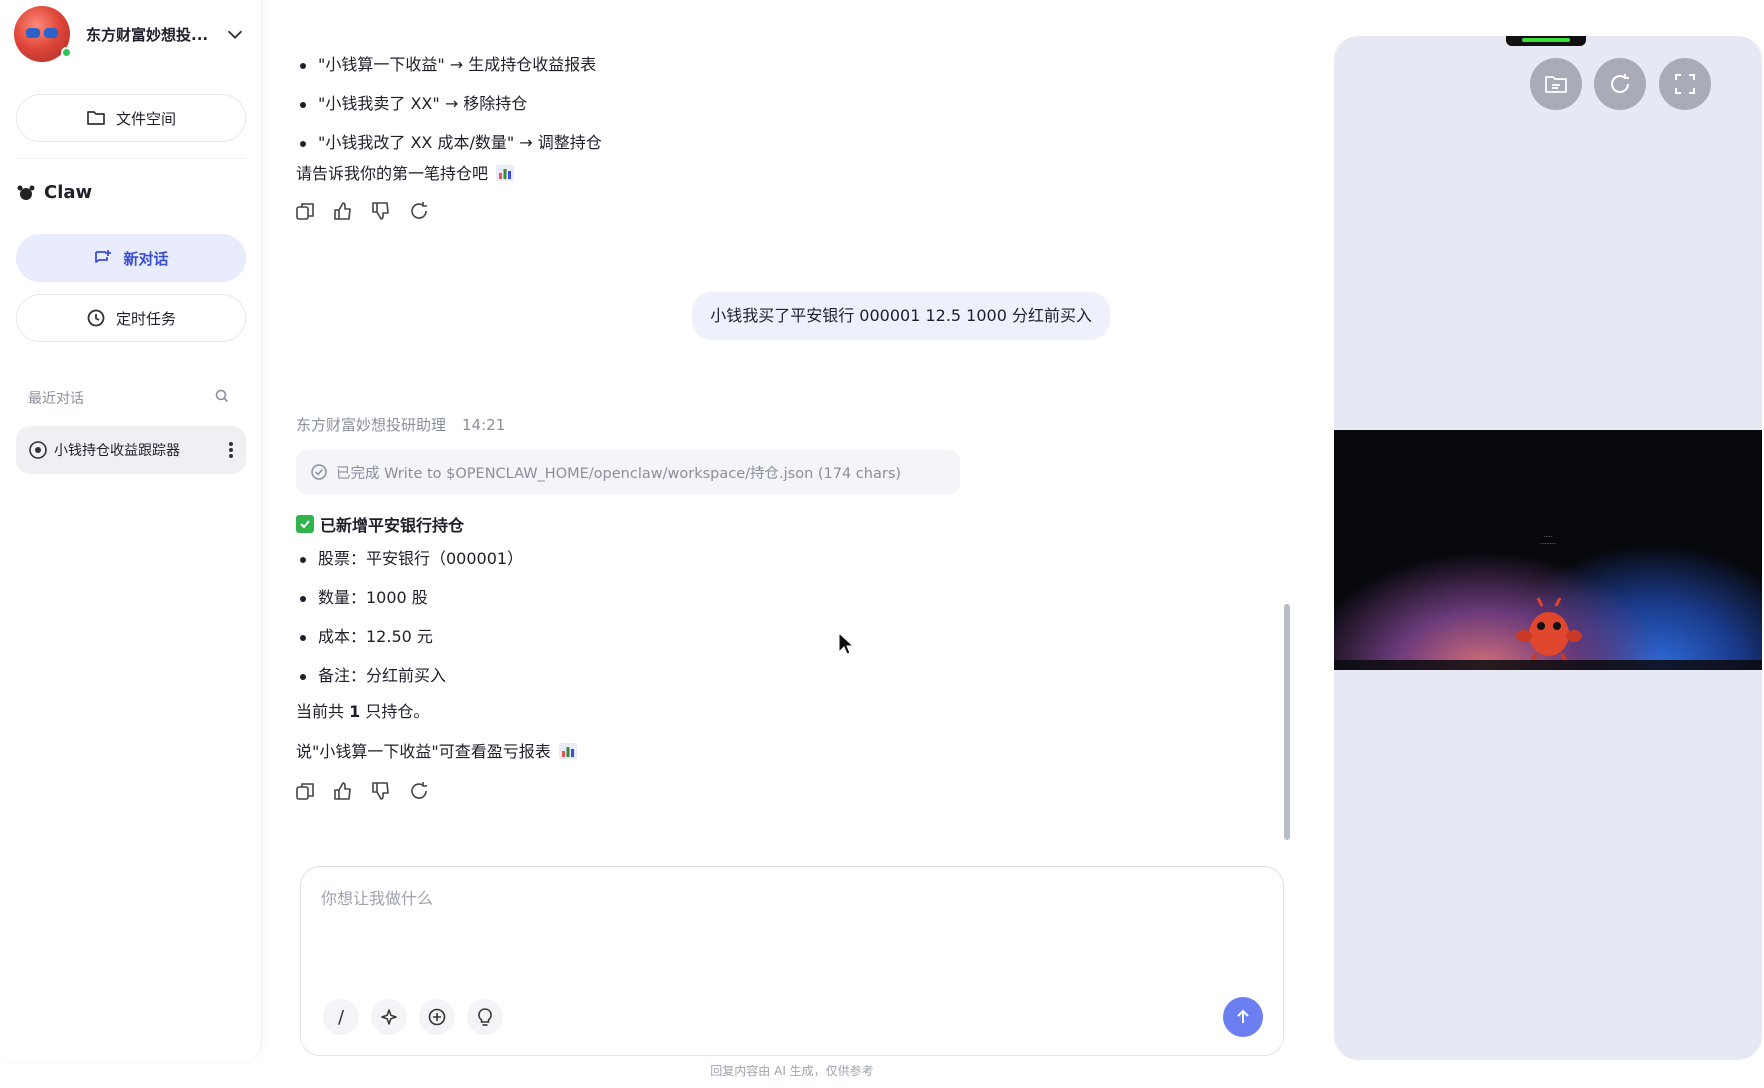 The height and width of the screenshot is (1088, 1764). What do you see at coordinates (56, 399) in the screenshot?
I see `recent-conversations-label: 最近对话` at bounding box center [56, 399].